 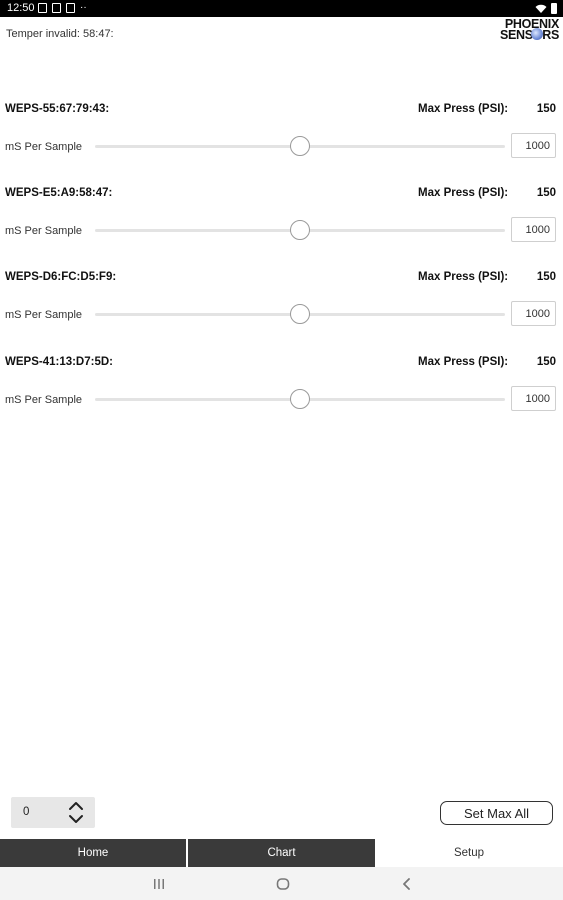 I want to click on system-nav-bar, so click(x=281, y=883).